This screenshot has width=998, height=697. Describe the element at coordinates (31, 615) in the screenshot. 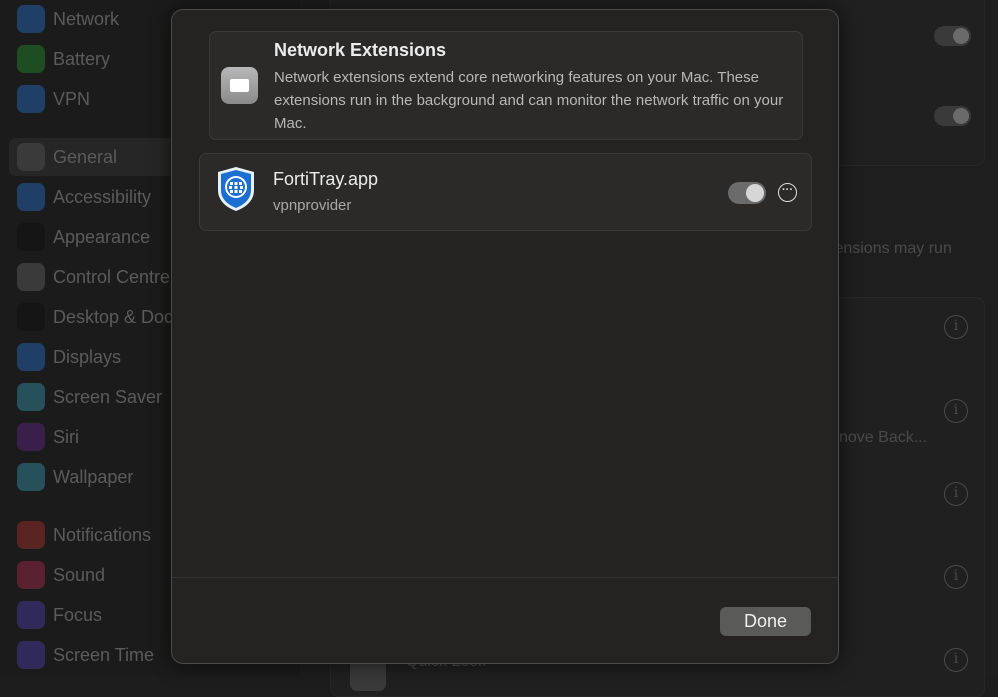

I see `moon-icon` at that location.